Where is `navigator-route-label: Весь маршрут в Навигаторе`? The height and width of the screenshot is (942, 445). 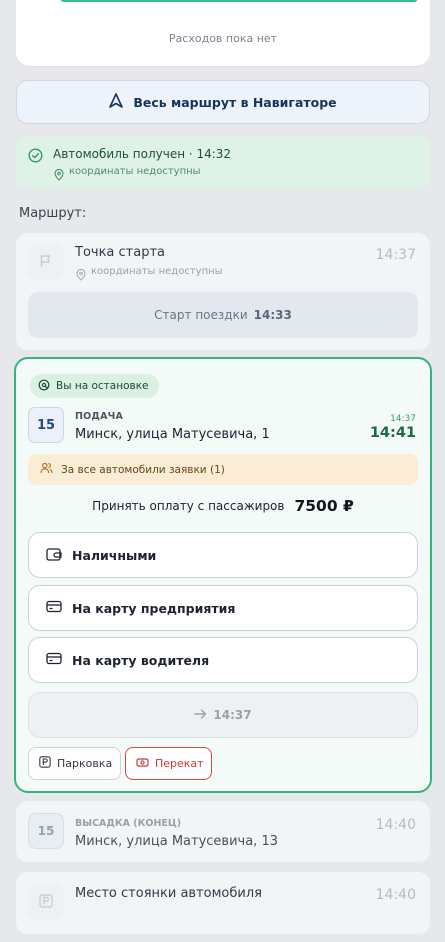 navigator-route-label: Весь маршрут в Навигаторе is located at coordinates (235, 102).